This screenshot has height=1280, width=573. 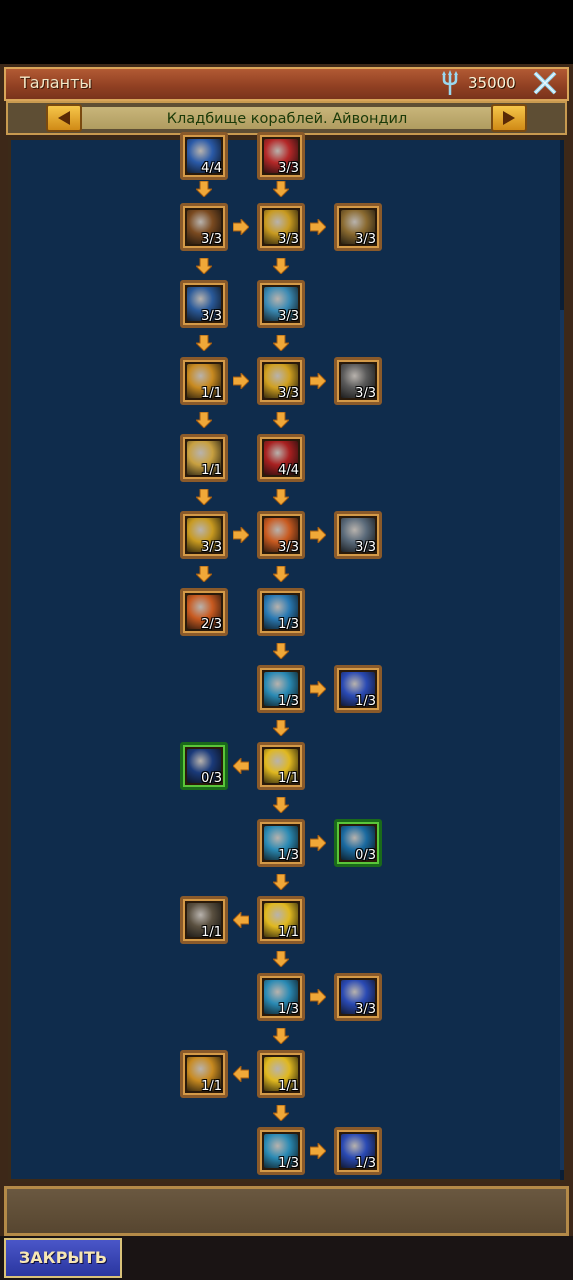 What do you see at coordinates (63, 1258) in the screenshot?
I see `close-button: ЗАКРЫТЬ` at bounding box center [63, 1258].